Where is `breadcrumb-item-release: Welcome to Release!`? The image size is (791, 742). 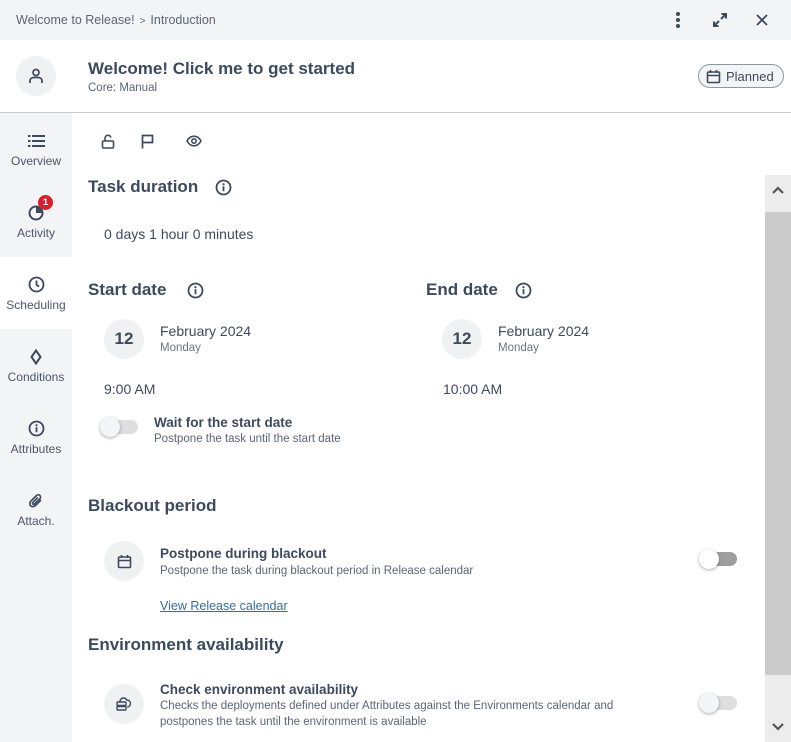
breadcrumb-item-release: Welcome to Release! is located at coordinates (75, 20).